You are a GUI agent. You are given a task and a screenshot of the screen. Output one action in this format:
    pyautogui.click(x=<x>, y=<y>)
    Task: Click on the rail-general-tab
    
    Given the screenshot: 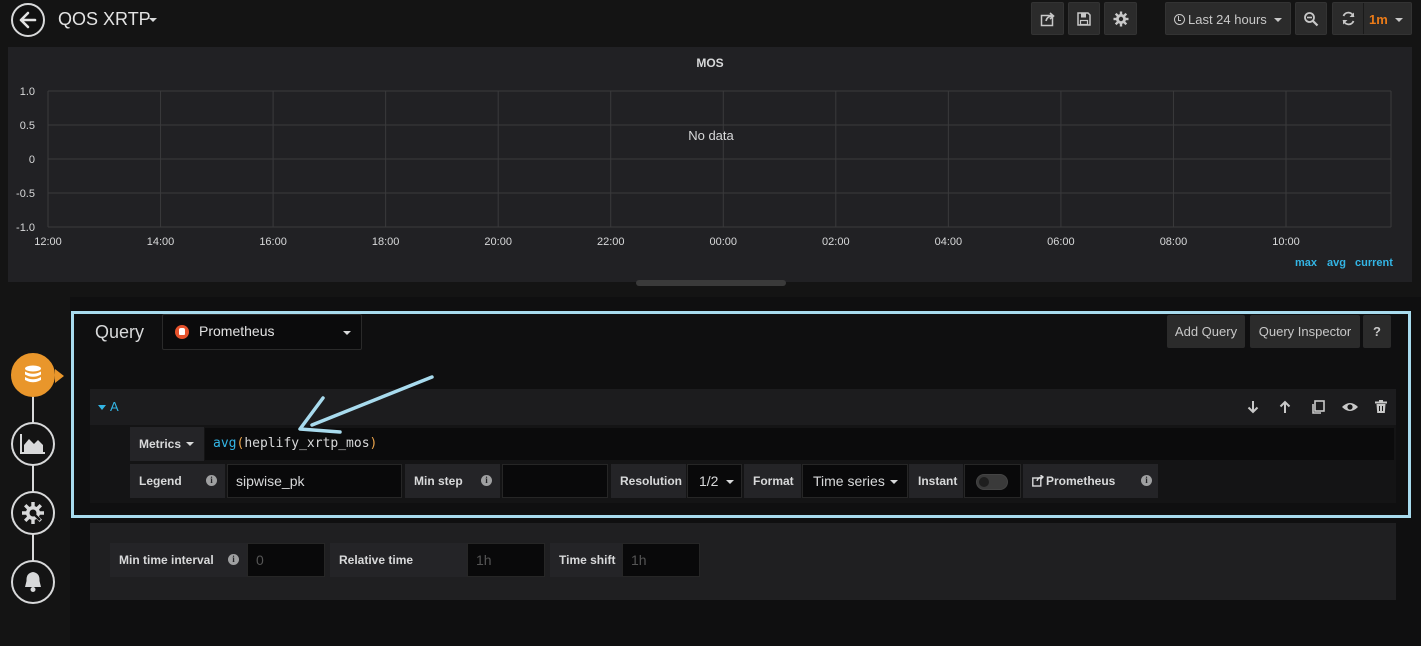 What is the action you would take?
    pyautogui.click(x=33, y=513)
    